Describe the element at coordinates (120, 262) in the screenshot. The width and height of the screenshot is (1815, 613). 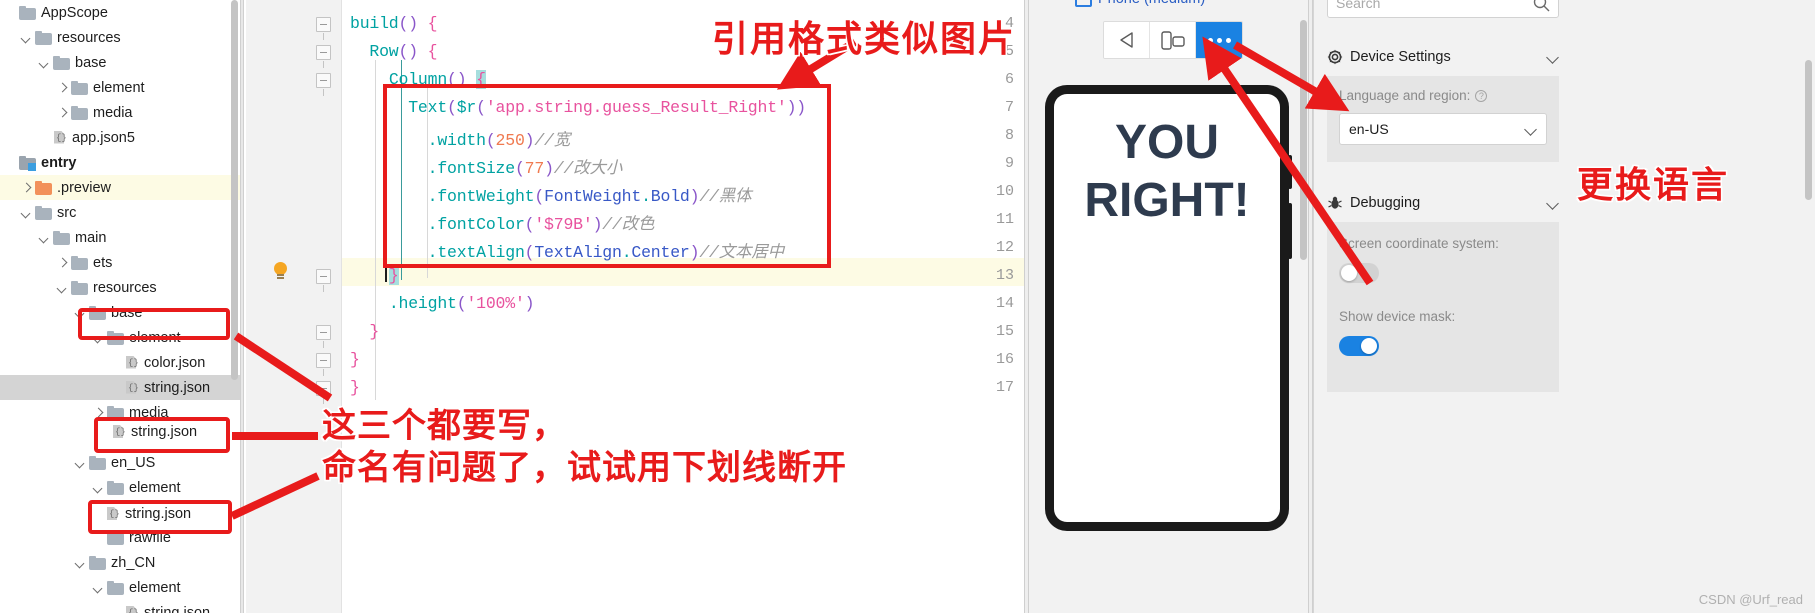
I see `tree-item-ets: ets` at that location.